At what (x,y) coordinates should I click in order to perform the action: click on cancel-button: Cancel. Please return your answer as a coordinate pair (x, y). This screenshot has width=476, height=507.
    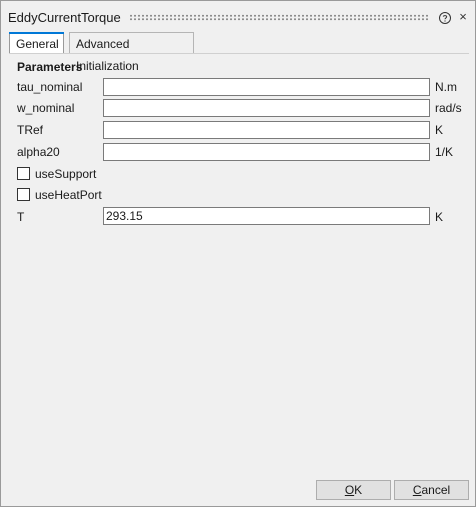
    Looking at the image, I should click on (431, 490).